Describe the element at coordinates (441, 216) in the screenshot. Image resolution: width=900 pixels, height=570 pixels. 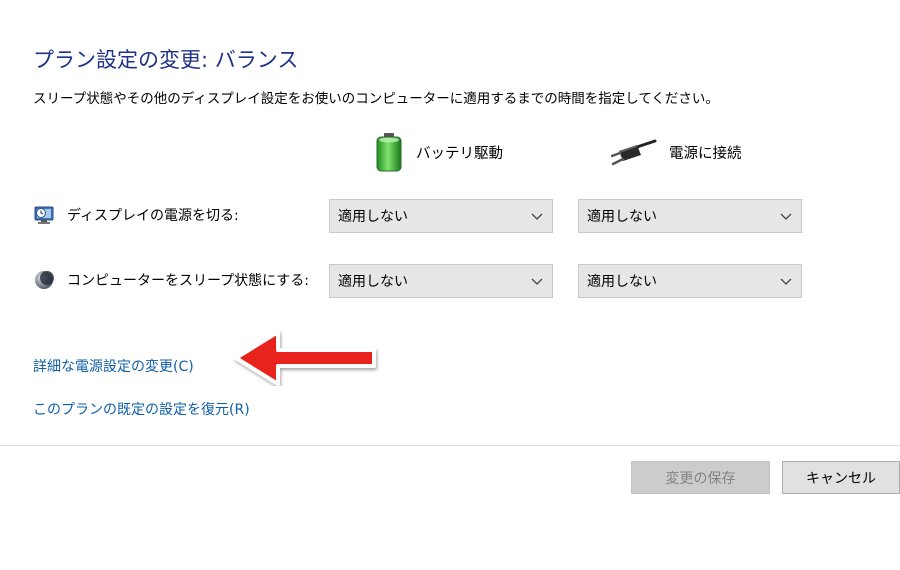
I see `display-off-battery-select: 適用しない` at that location.